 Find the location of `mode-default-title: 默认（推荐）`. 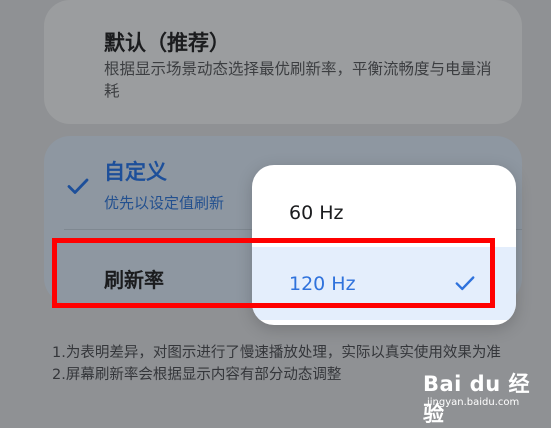

mode-default-title: 默认（推荐） is located at coordinates (167, 43).